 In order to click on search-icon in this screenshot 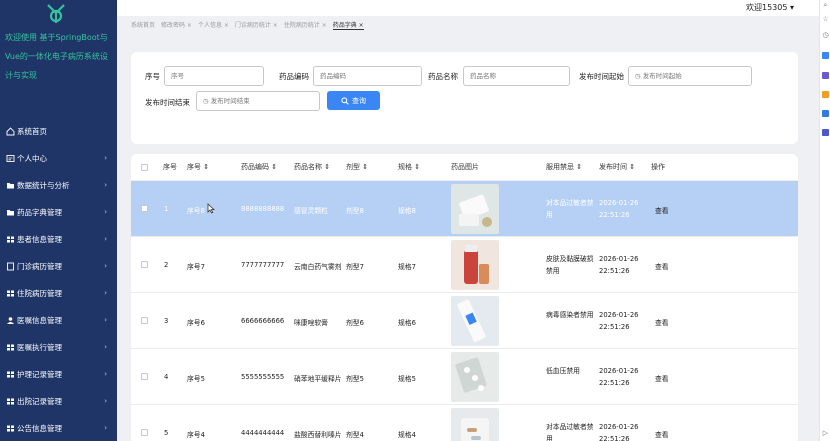, I will do `click(345, 100)`.